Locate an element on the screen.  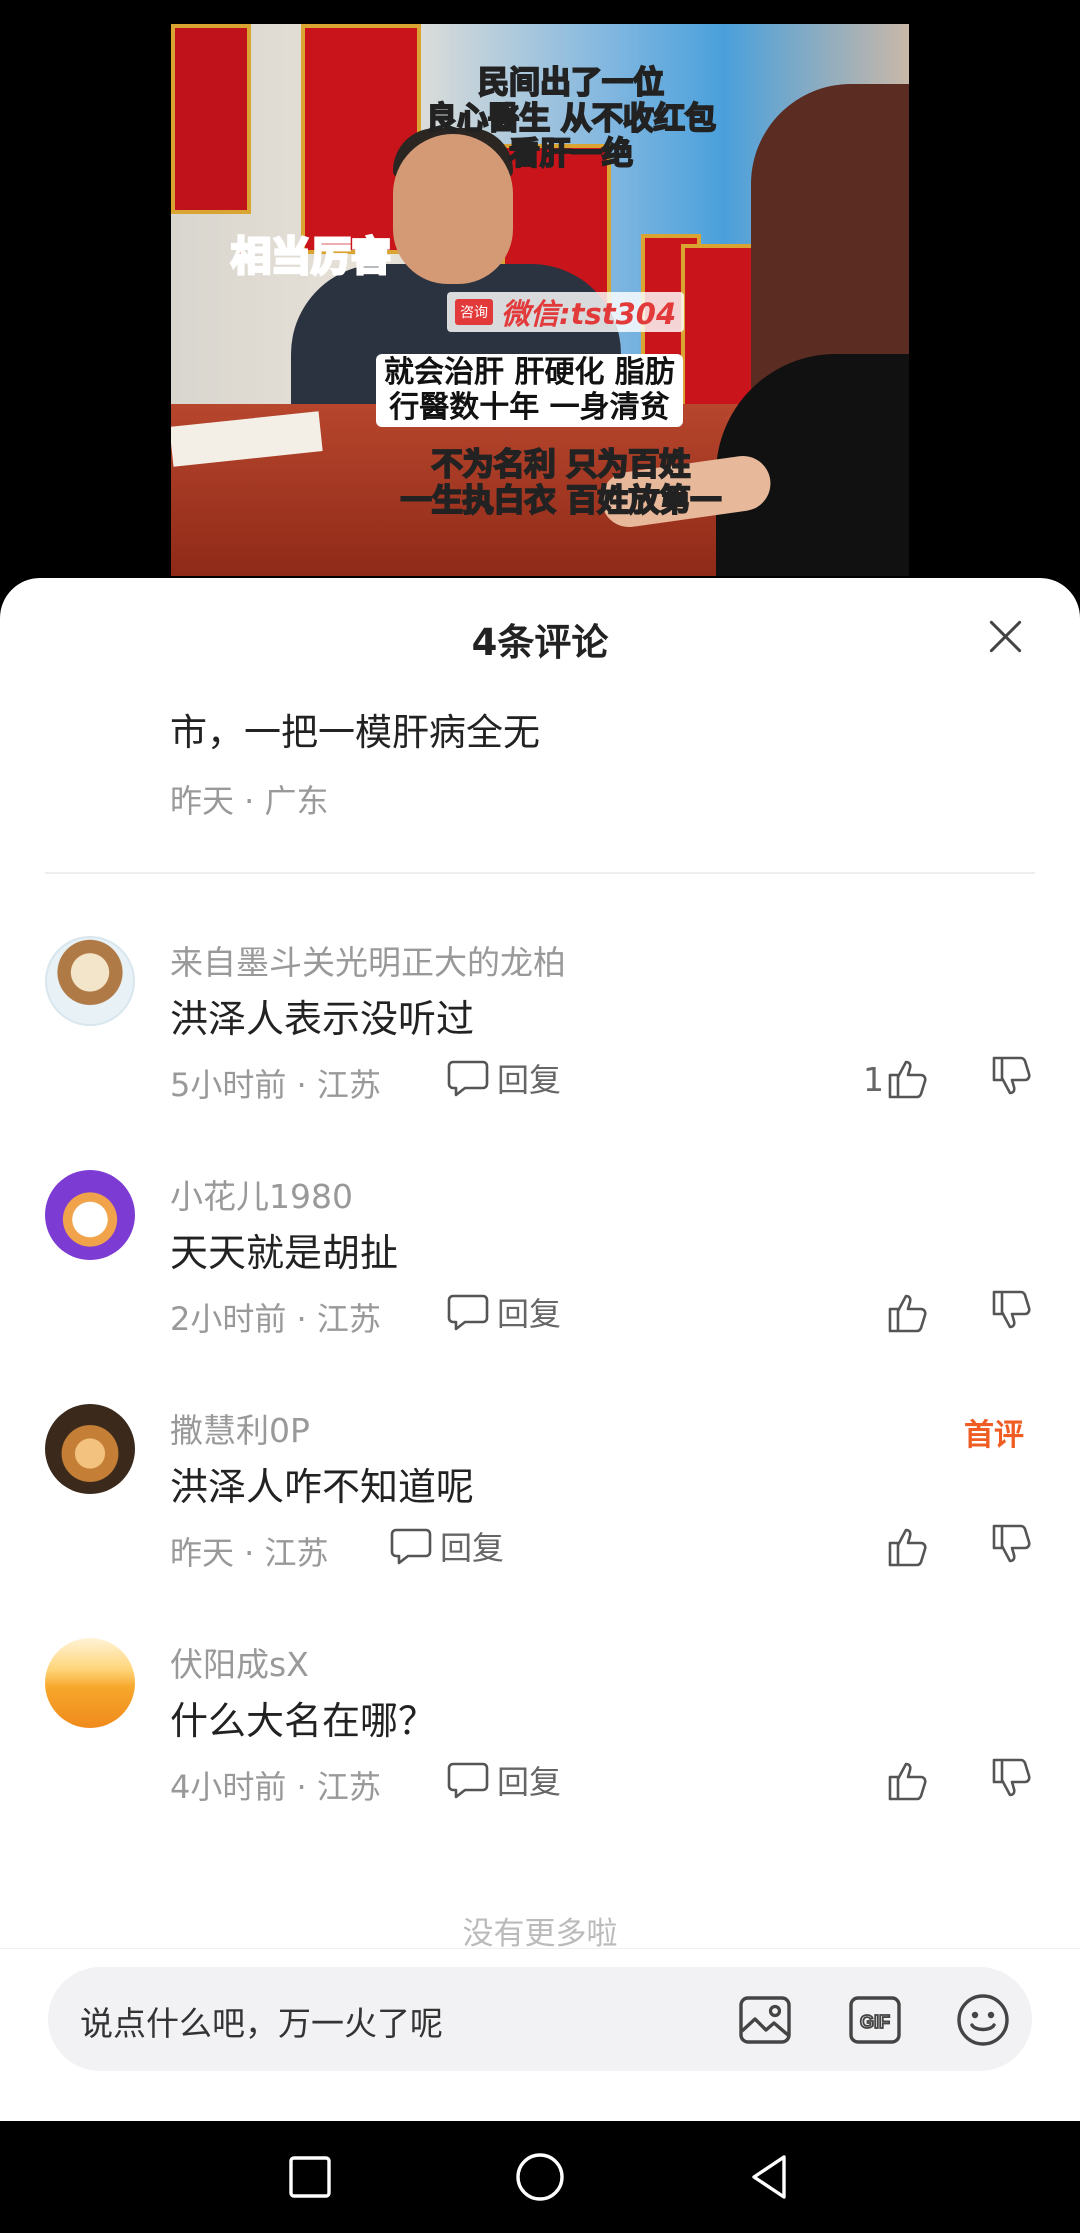
comment-item: 来自墨斗关光明正大的龙柏 洪泽人表示没听过 5小时前 · 江苏 回复 1 is located at coordinates (540, 1046).